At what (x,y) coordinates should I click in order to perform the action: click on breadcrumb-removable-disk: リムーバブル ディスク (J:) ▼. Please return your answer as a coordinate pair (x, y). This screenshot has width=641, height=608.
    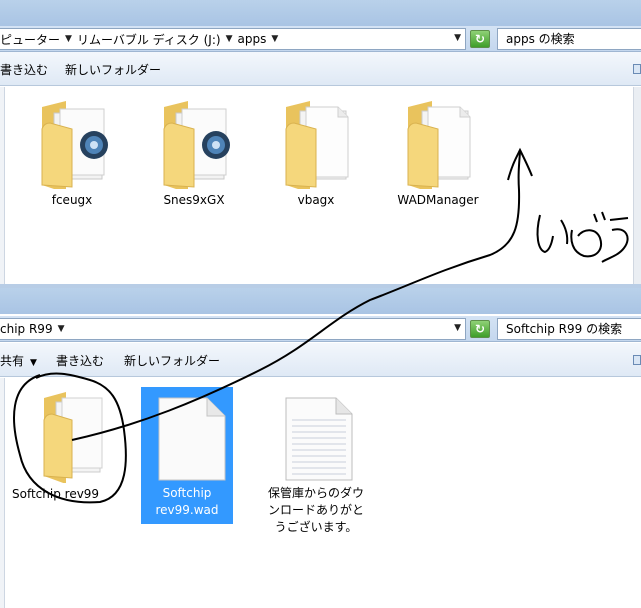
    Looking at the image, I should click on (157, 39).